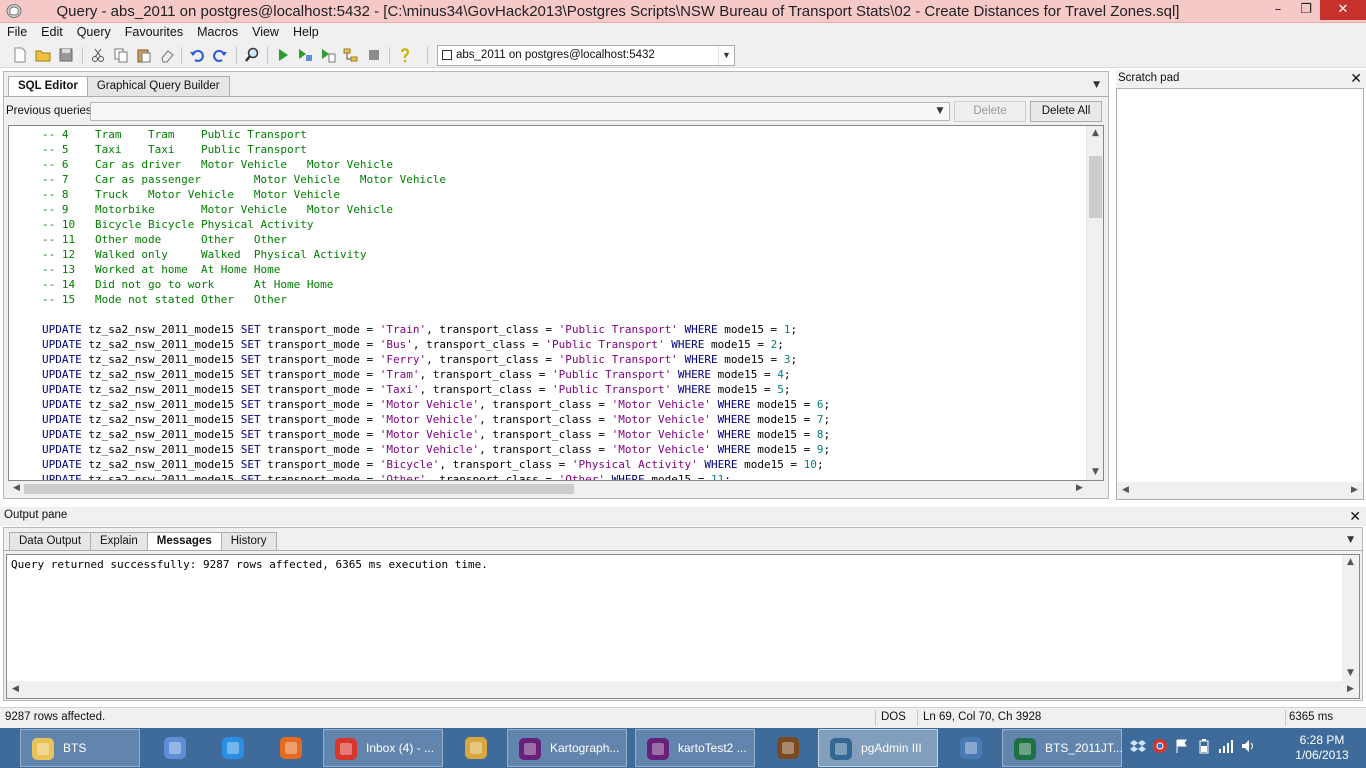  I want to click on output-vertical-scrollbar: ▲ ▼, so click(1350, 618).